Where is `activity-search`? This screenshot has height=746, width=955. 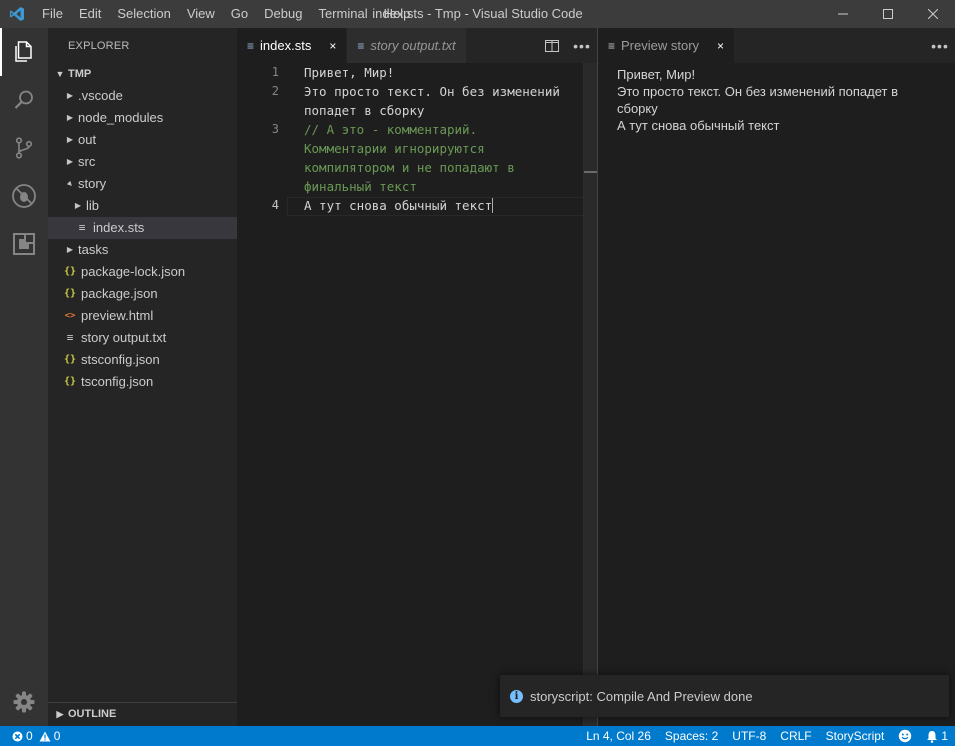 activity-search is located at coordinates (24, 100).